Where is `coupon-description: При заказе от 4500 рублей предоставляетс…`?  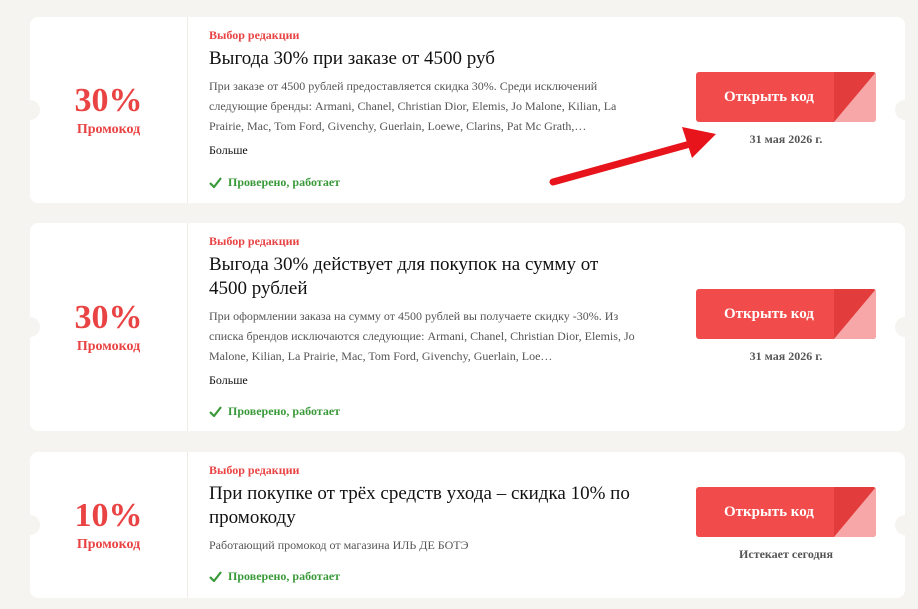 coupon-description: При заказе от 4500 рублей предоставляетс… is located at coordinates (413, 106).